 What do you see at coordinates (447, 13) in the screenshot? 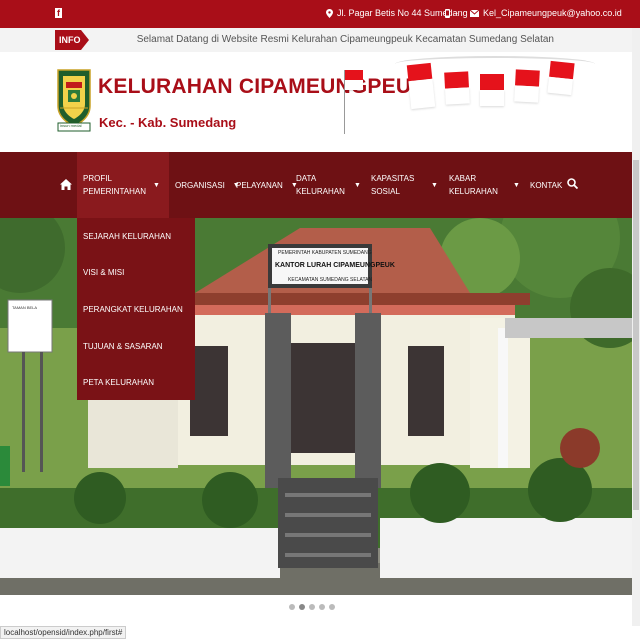
I see `phone-icon` at bounding box center [447, 13].